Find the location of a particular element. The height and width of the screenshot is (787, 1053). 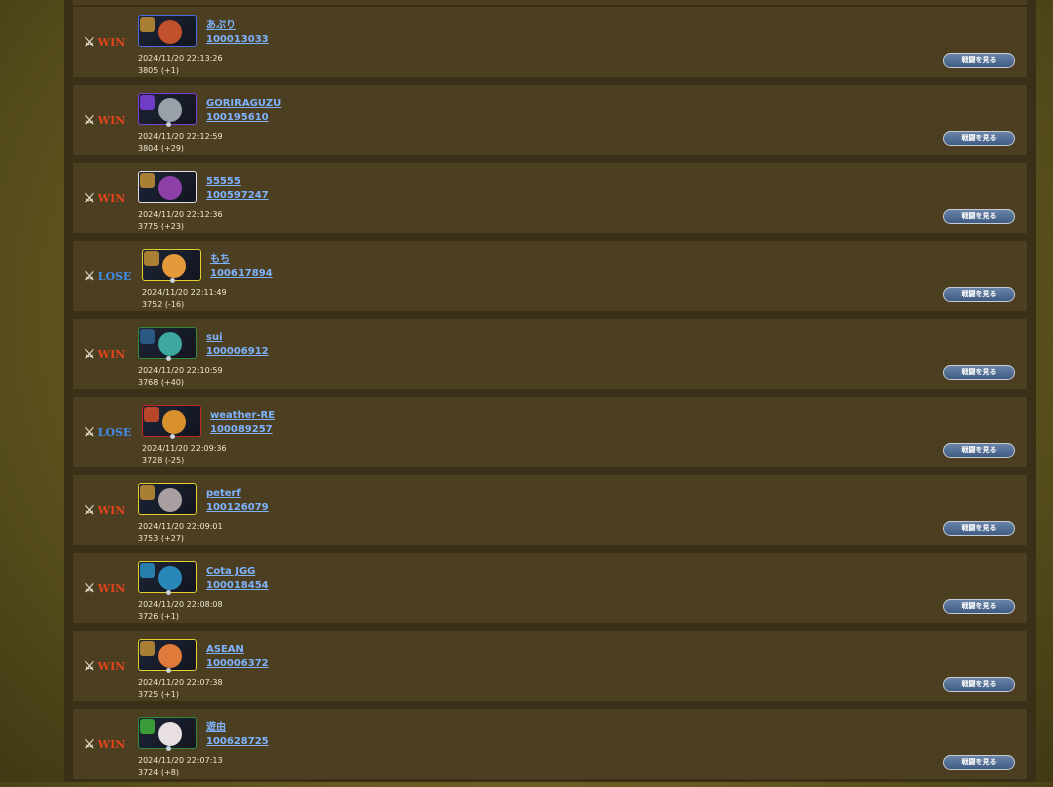

opponent-info: もち 100617894 is located at coordinates (241, 267).